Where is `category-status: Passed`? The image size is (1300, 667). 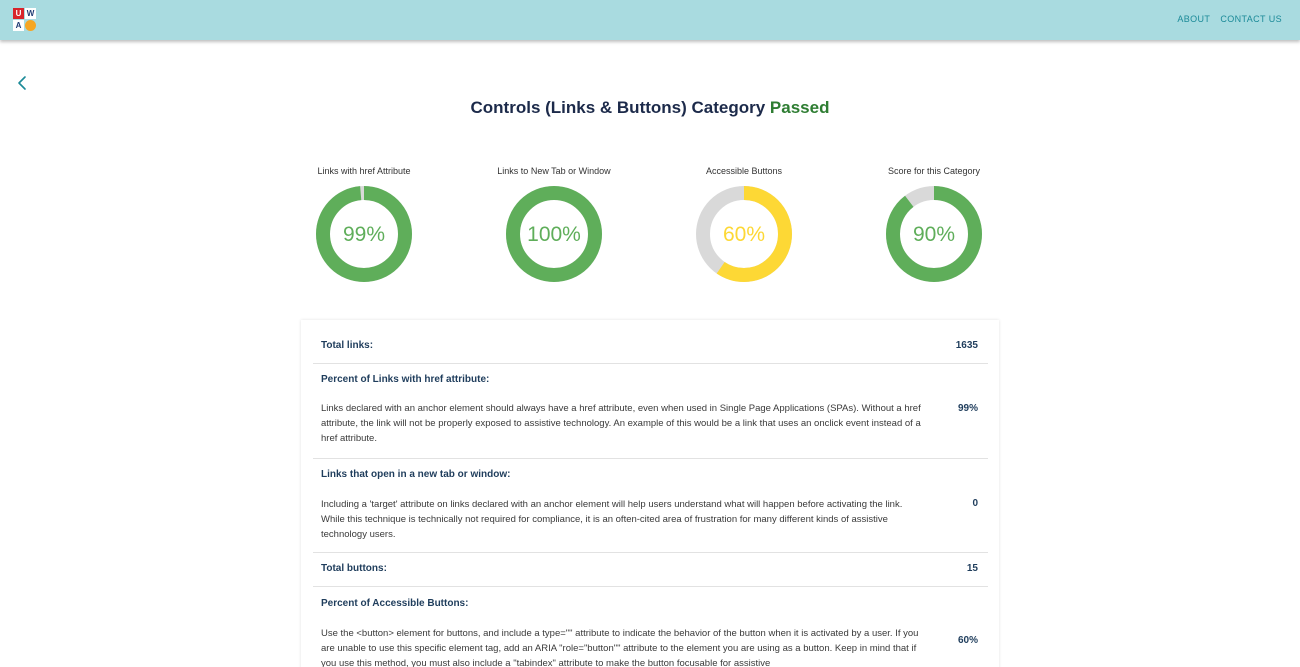
category-status: Passed is located at coordinates (799, 107).